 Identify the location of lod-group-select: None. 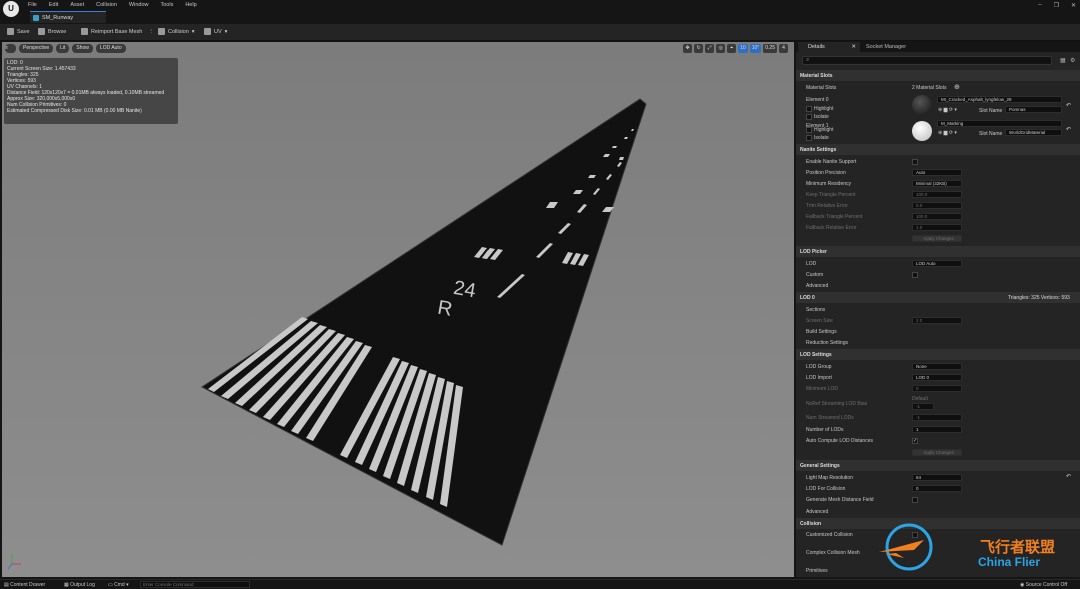
(937, 366).